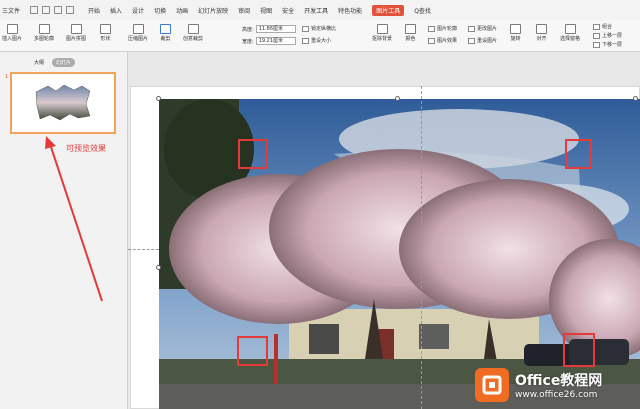  What do you see at coordinates (7, 77) in the screenshot?
I see `slide-number: 1` at bounding box center [7, 77].